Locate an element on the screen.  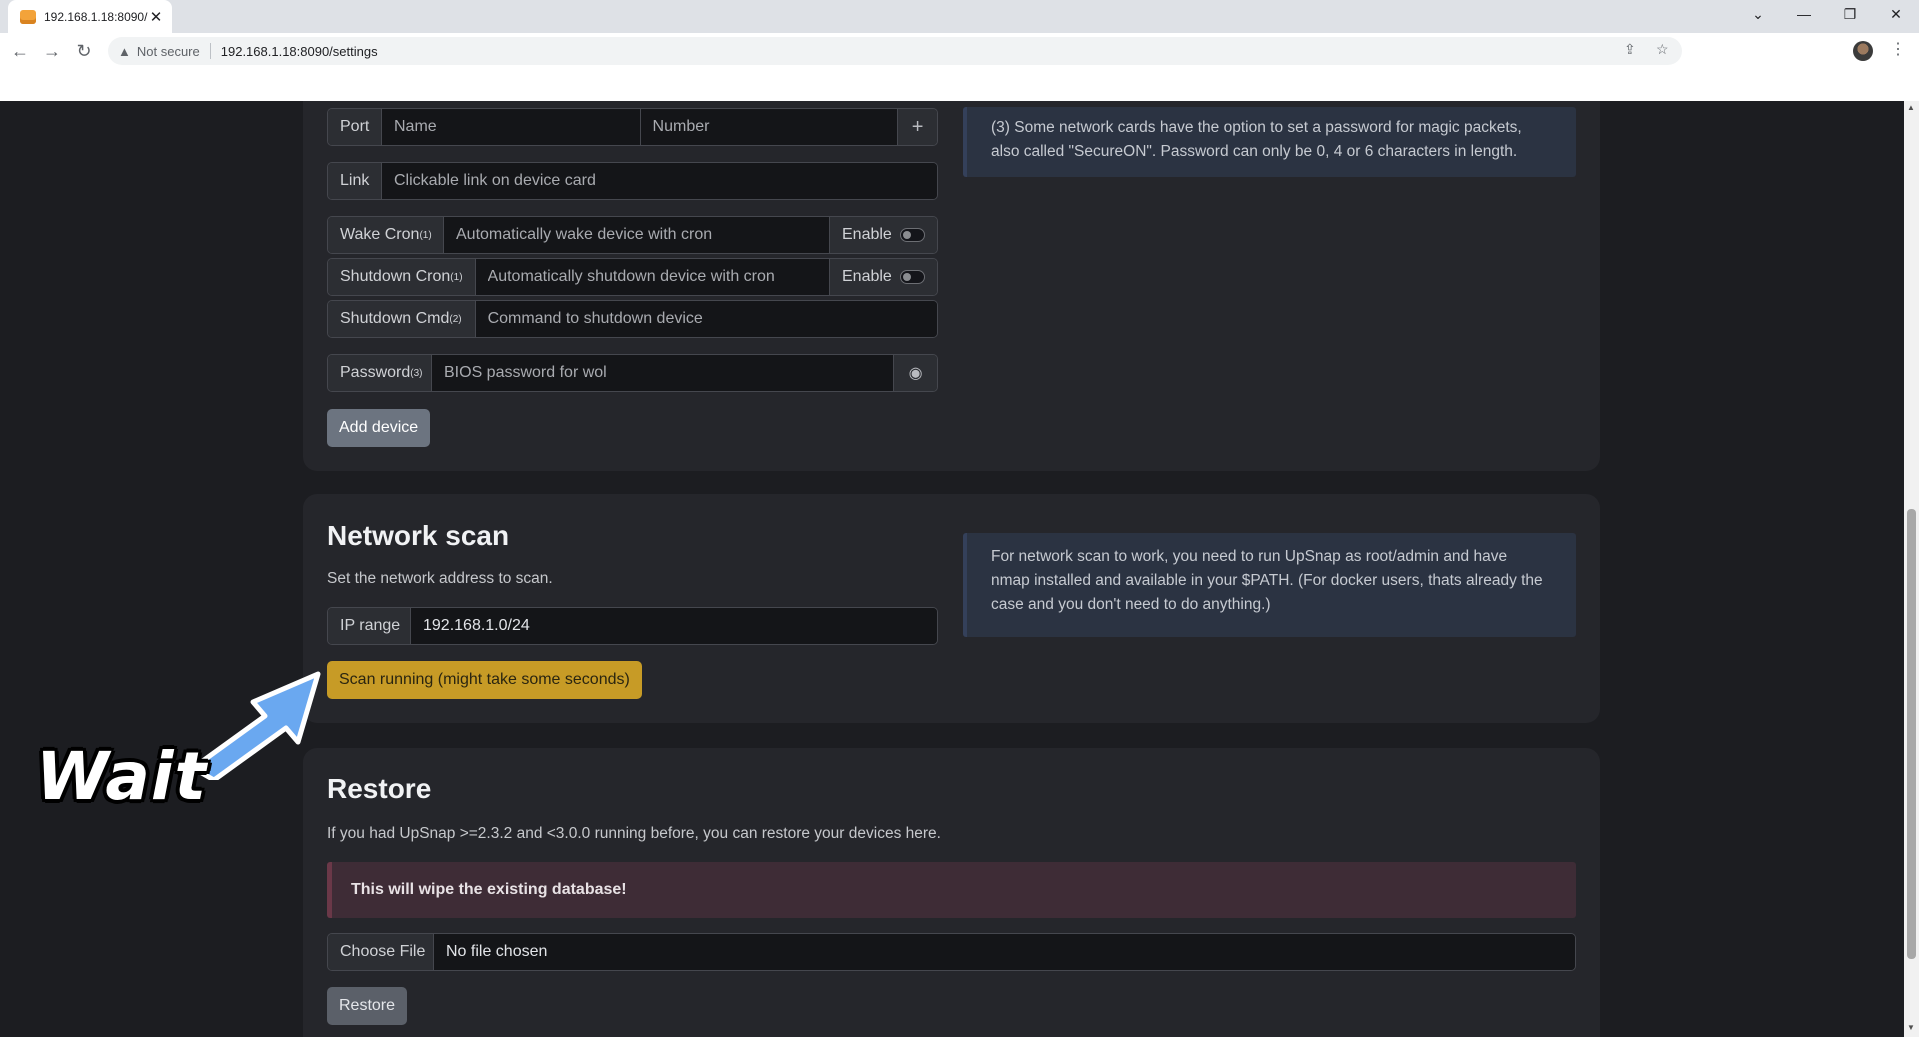
browser-tab: 192.168.1.18:8090/ ✕ is located at coordinates (90, 16).